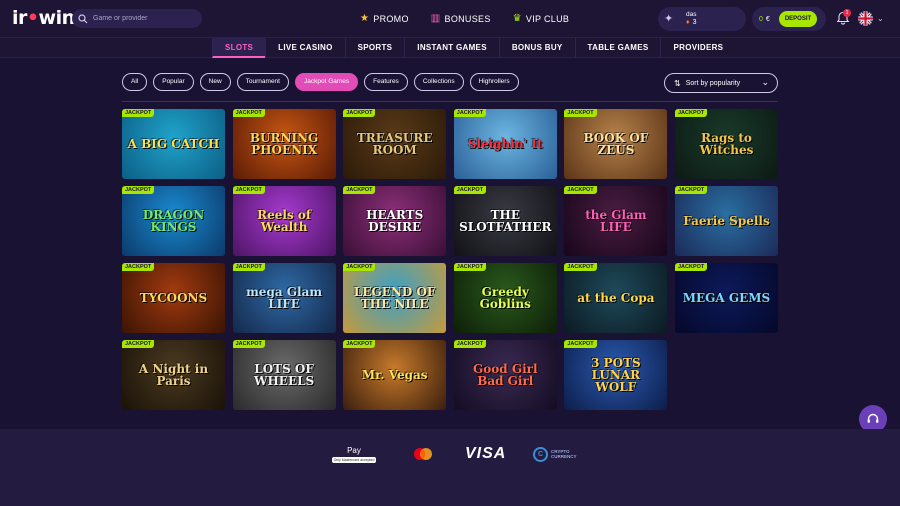  I want to click on nav-vip-club: ♛ VIP CLUB, so click(541, 18).